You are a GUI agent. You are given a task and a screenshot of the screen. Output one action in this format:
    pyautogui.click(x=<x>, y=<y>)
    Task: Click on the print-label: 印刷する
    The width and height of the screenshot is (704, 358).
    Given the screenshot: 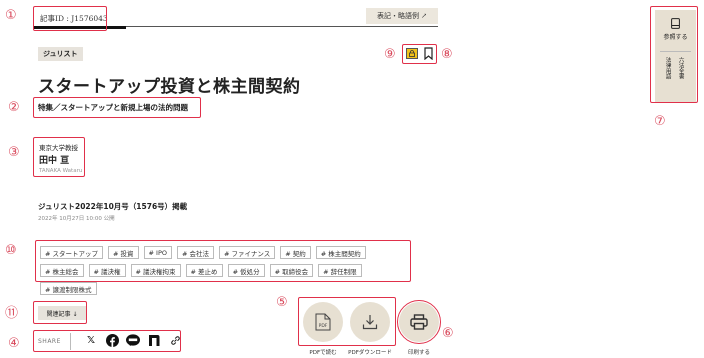 What is the action you would take?
    pyautogui.click(x=418, y=353)
    